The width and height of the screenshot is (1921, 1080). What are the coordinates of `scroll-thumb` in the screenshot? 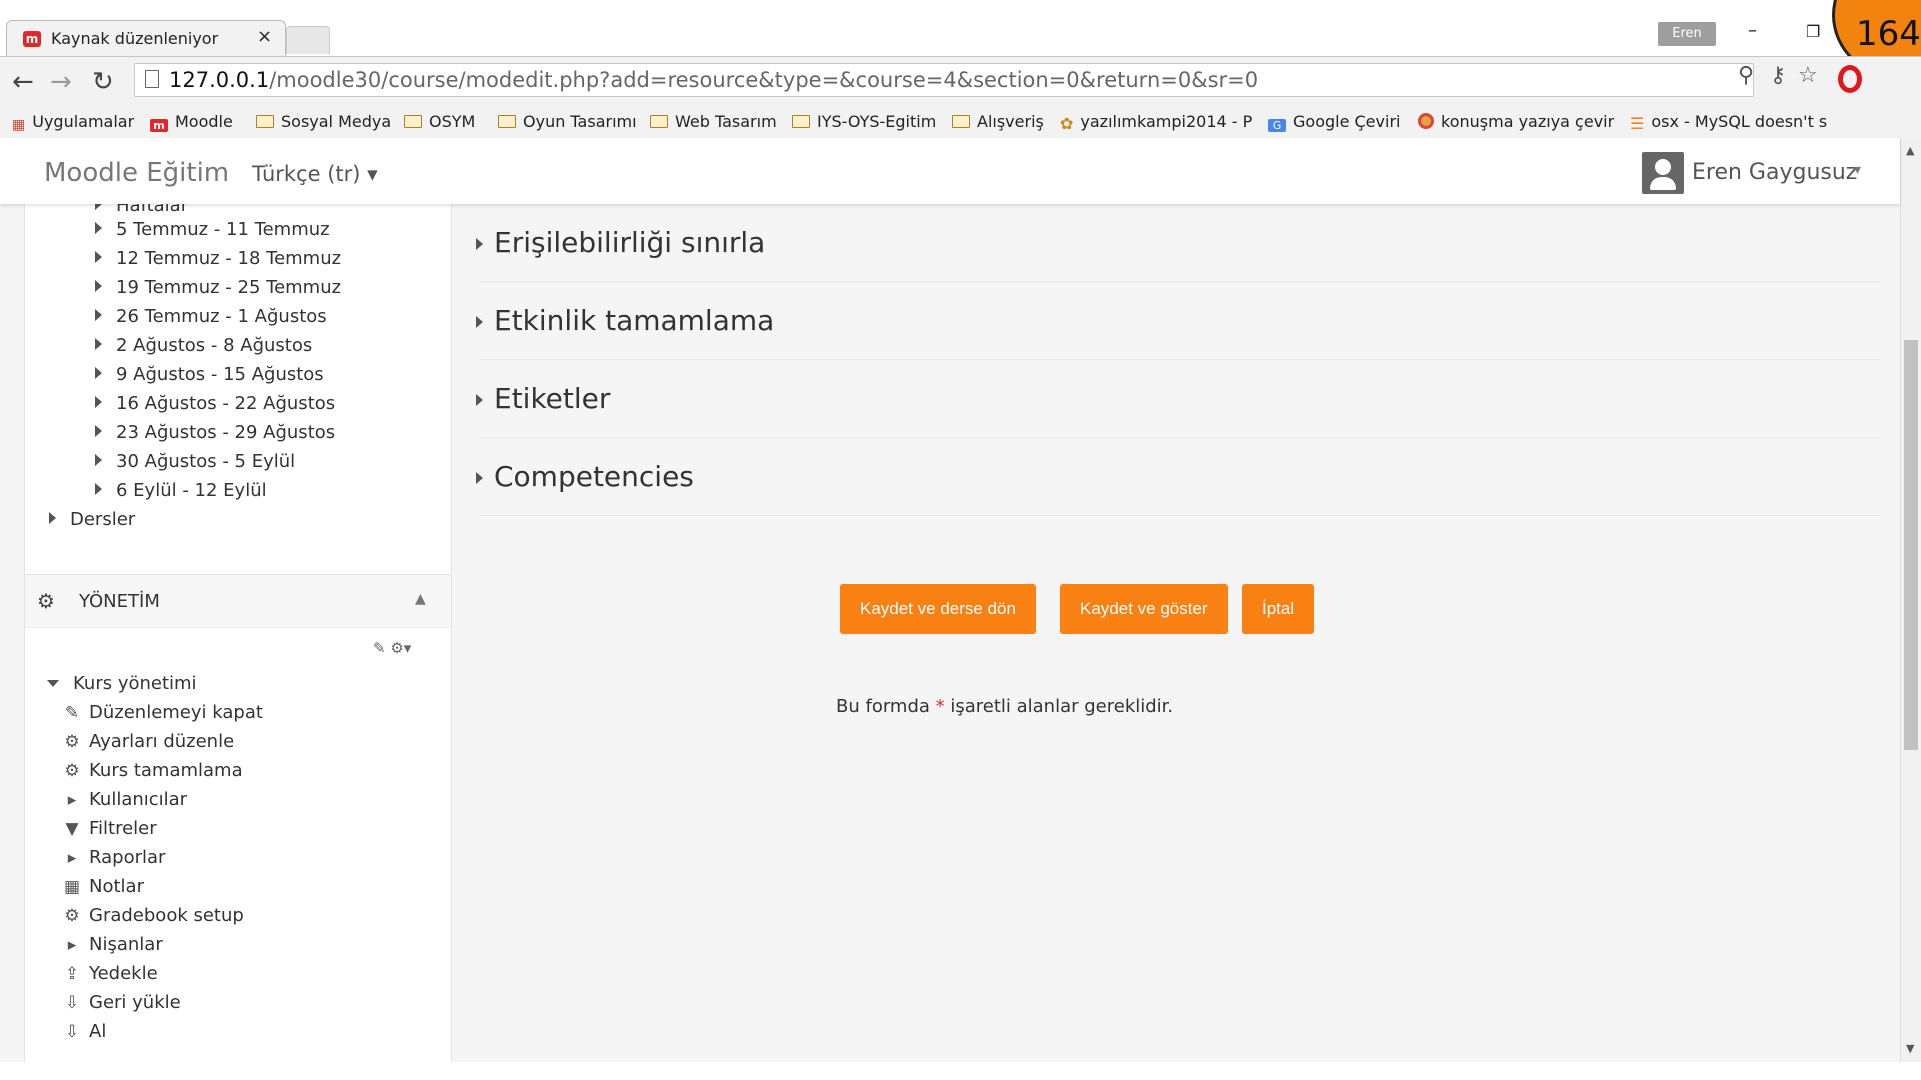 It's located at (1911, 545).